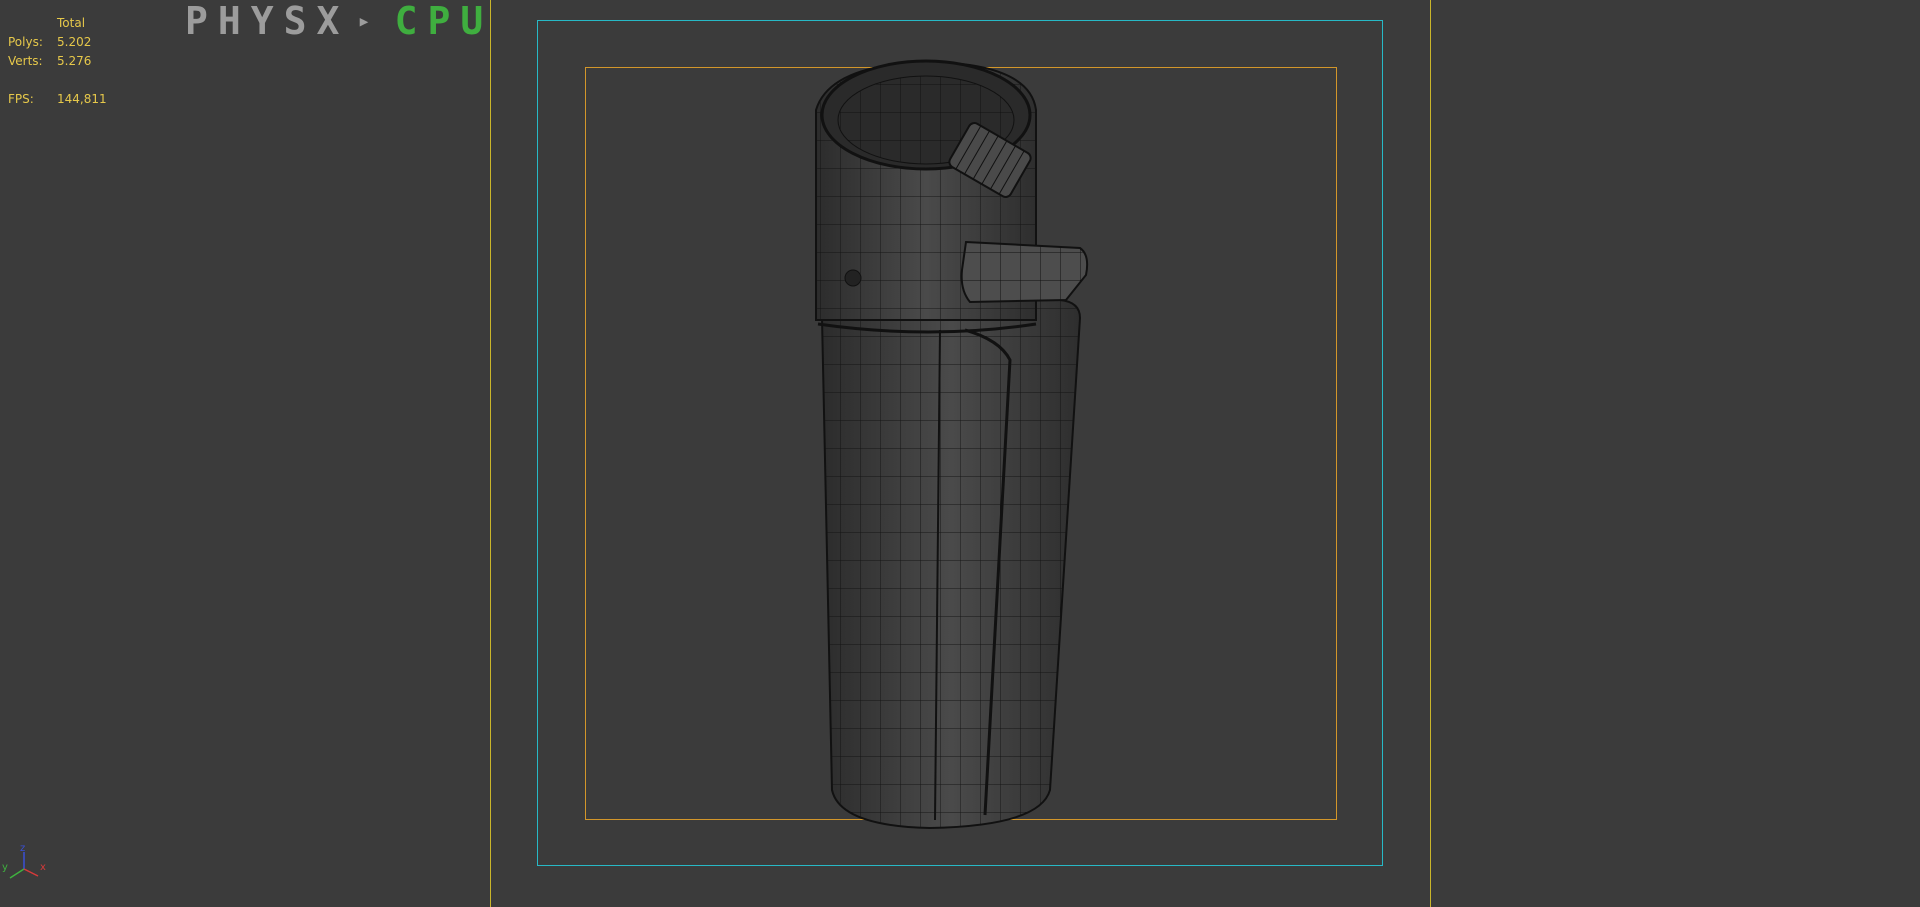 This screenshot has width=1920, height=907. I want to click on axis-x-label: x, so click(43, 867).